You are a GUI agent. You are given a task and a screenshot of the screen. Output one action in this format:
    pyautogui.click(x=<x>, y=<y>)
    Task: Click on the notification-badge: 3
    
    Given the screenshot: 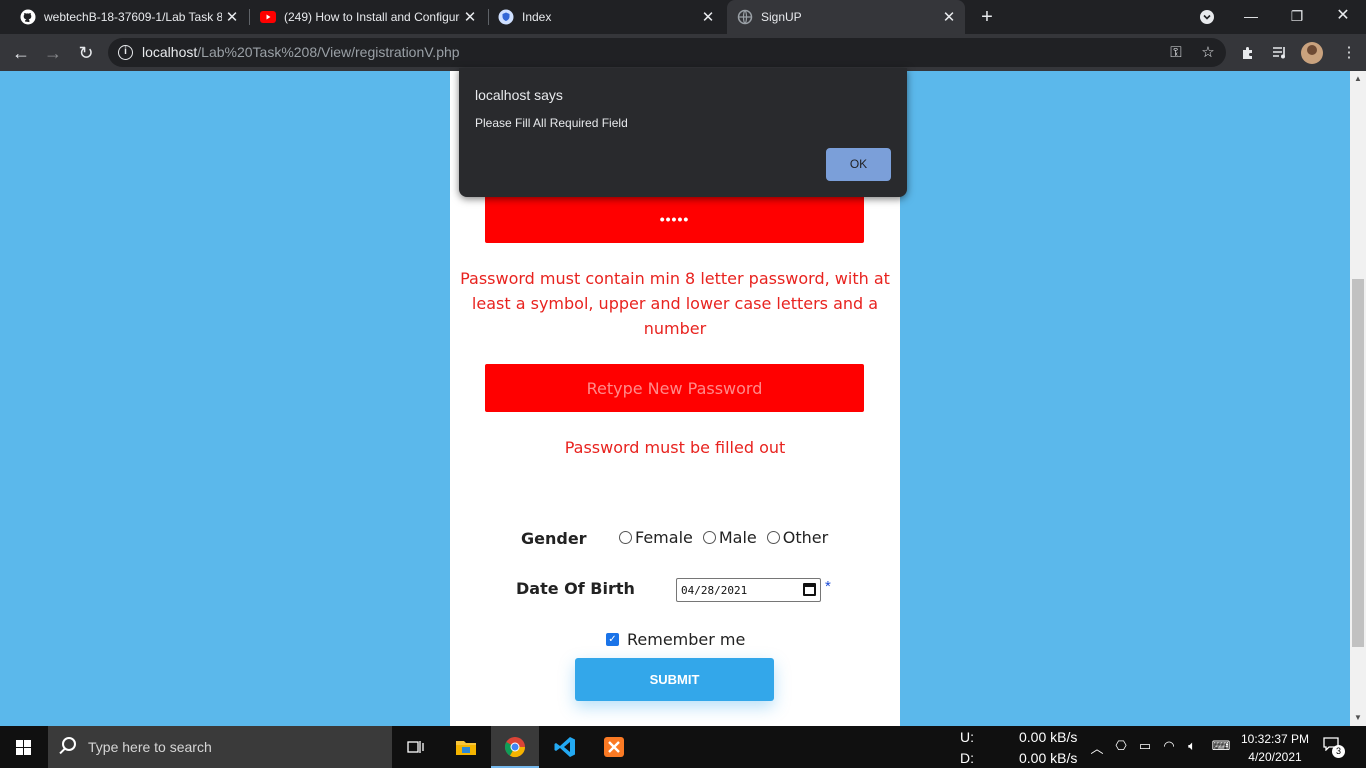 What is the action you would take?
    pyautogui.click(x=1338, y=751)
    